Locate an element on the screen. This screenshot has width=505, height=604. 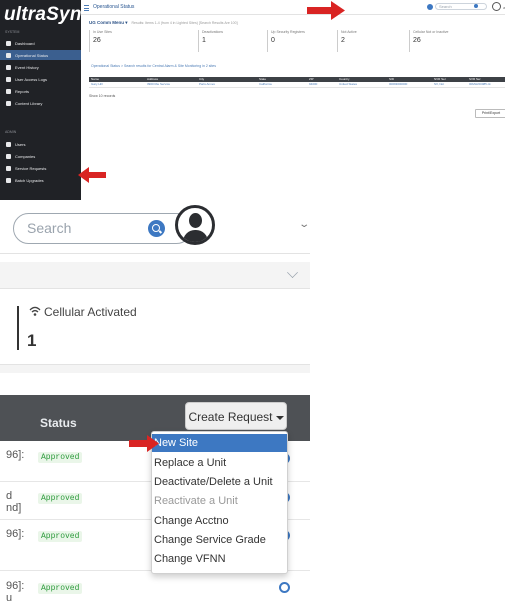
table-cell: 00MHz00085 ck is located at coordinates (480, 84).